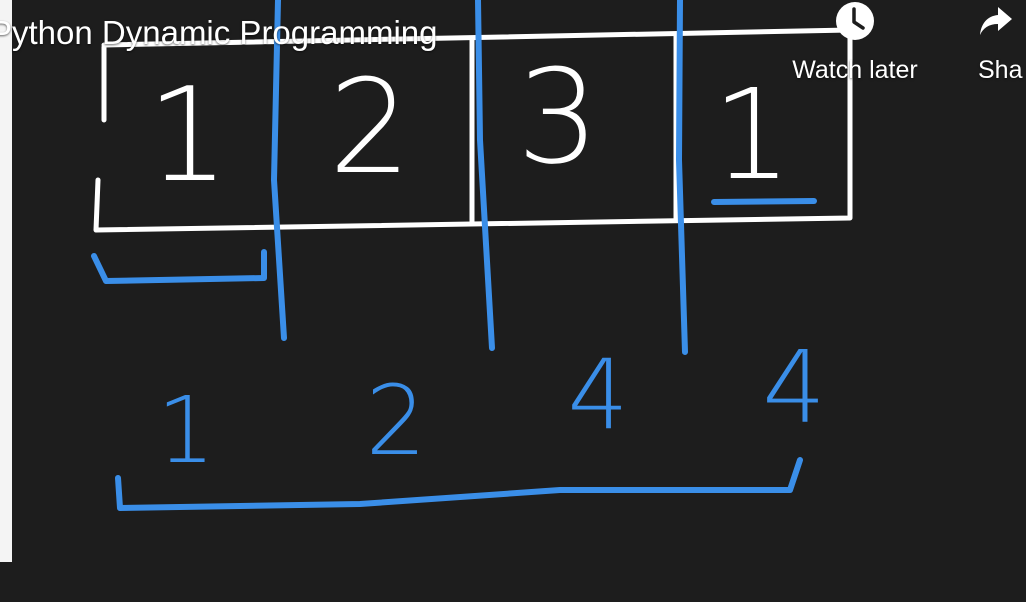 The image size is (1026, 602). Describe the element at coordinates (186, 430) in the screenshot. I see `dp-value-1: 1` at that location.